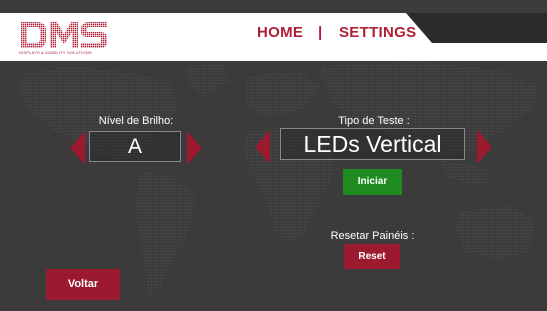  Describe the element at coordinates (83, 284) in the screenshot. I see `back-button: Voltar` at that location.